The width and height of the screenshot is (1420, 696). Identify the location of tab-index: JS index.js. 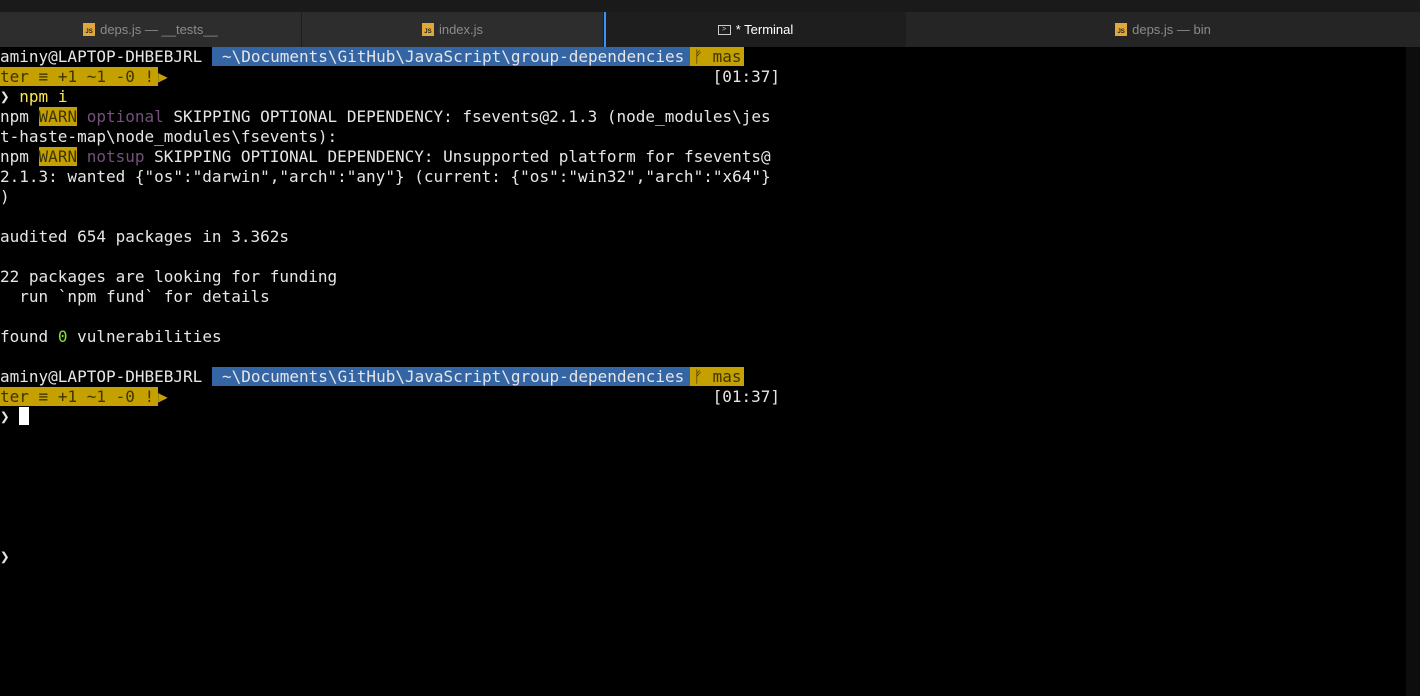
(453, 29).